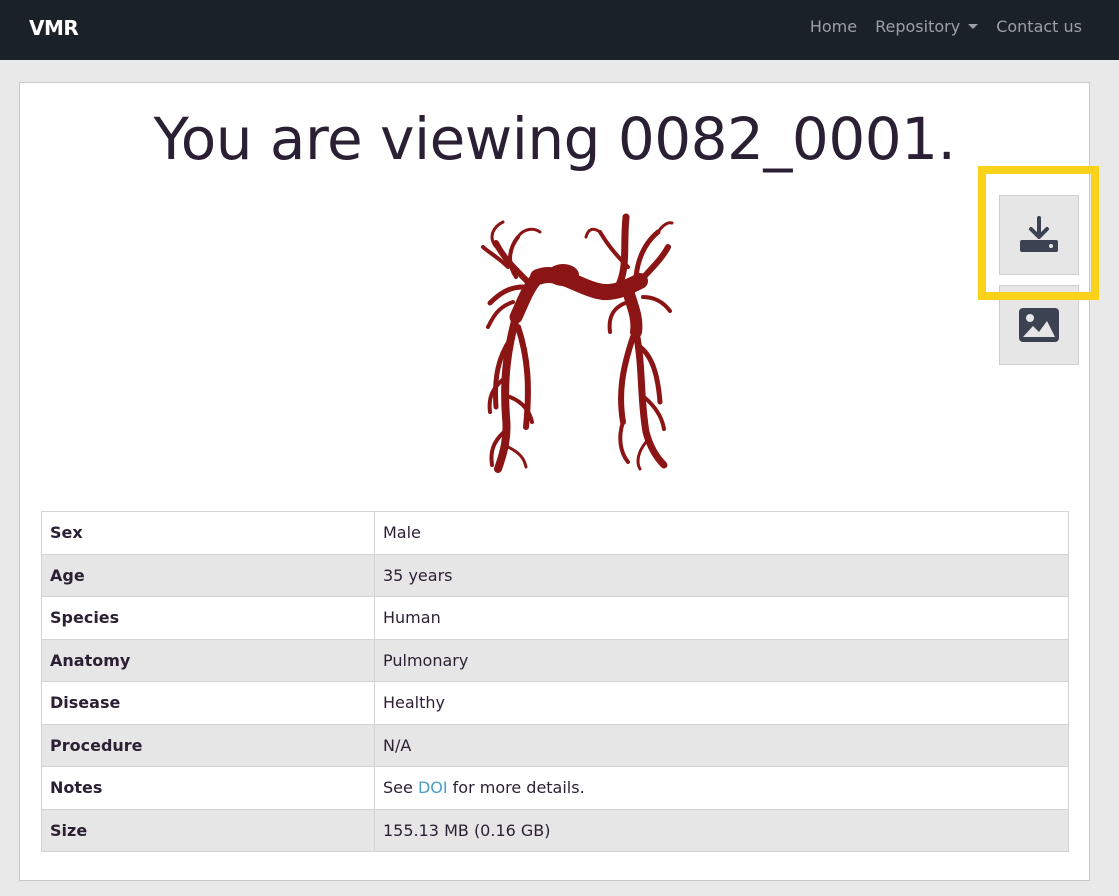 The image size is (1119, 896). What do you see at coordinates (721, 618) in the screenshot?
I see `row-value: Human` at bounding box center [721, 618].